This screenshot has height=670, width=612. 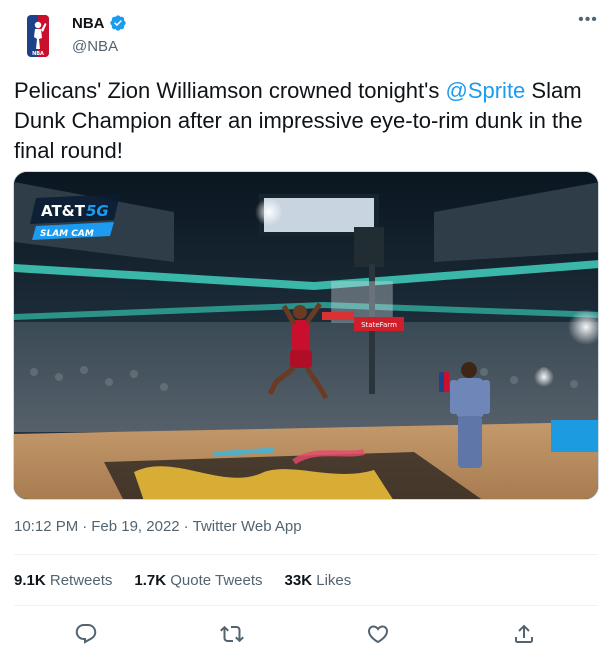 What do you see at coordinates (63, 211) in the screenshot?
I see `att-brand-text: AT&T` at bounding box center [63, 211].